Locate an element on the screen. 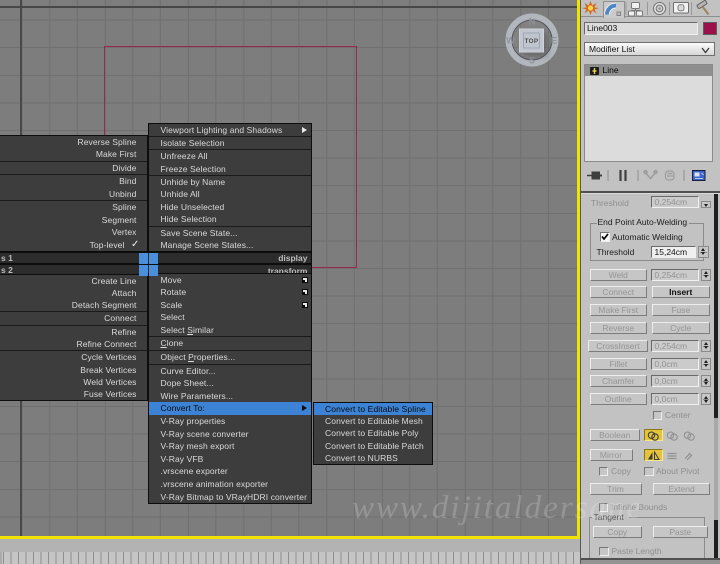 This screenshot has height=564, width=720. svg-text: TOP is located at coordinates (532, 41).